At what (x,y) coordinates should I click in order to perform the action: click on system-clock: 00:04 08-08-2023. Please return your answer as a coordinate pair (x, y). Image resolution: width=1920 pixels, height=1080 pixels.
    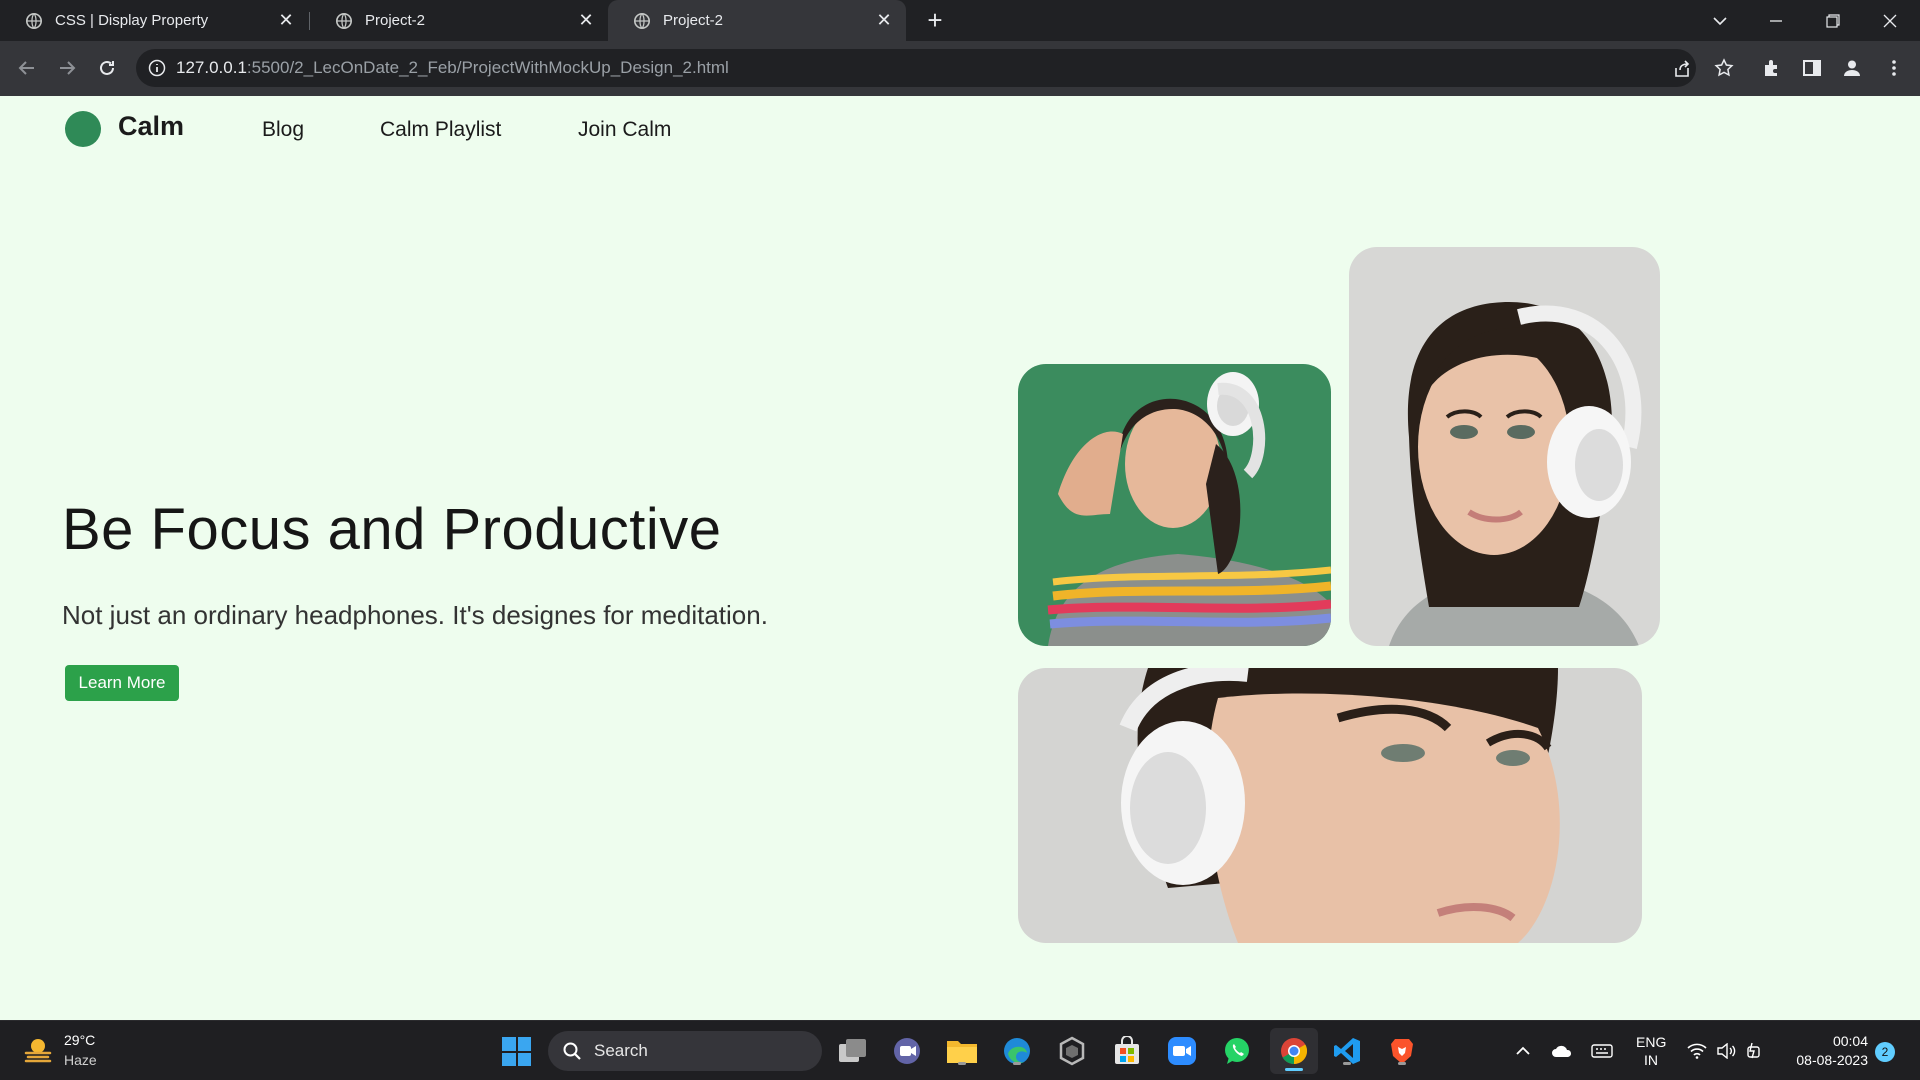
    Looking at the image, I should click on (1826, 1051).